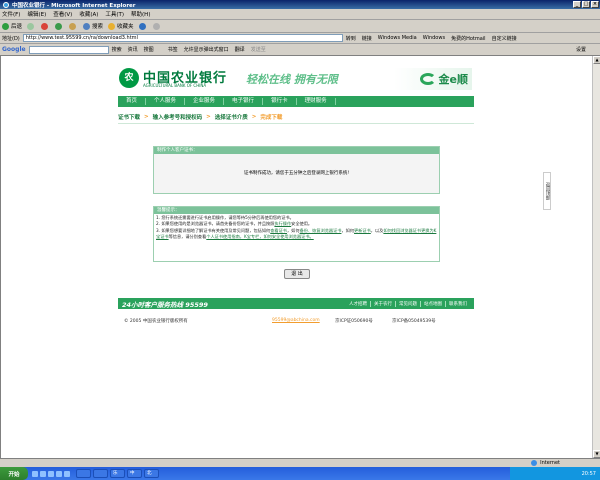 This screenshot has width=600, height=480. I want to click on forward-button, so click(31, 26).